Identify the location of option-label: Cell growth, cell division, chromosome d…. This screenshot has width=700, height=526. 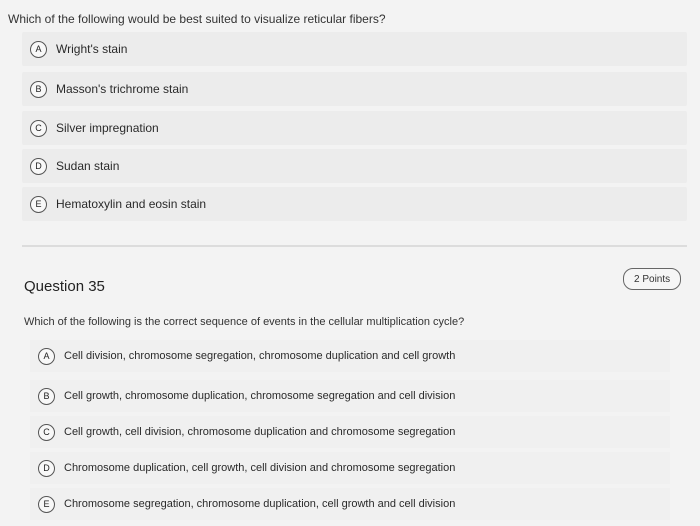
(260, 432).